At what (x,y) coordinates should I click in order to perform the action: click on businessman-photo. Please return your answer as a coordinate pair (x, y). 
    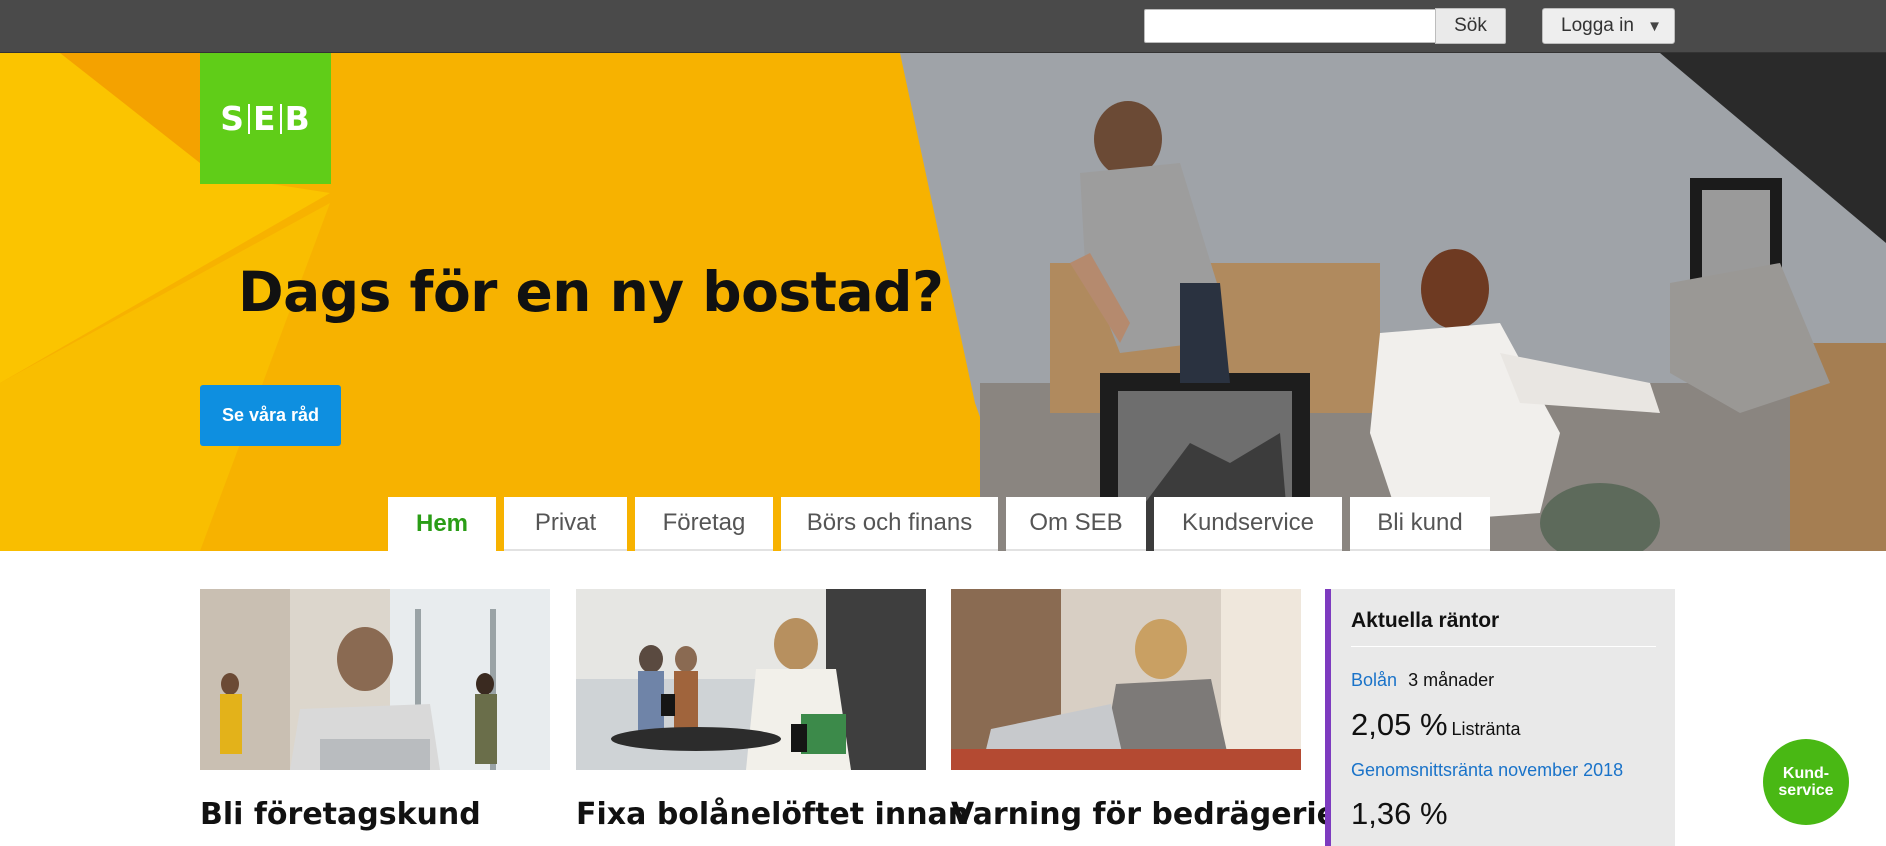
    Looking at the image, I should click on (375, 679).